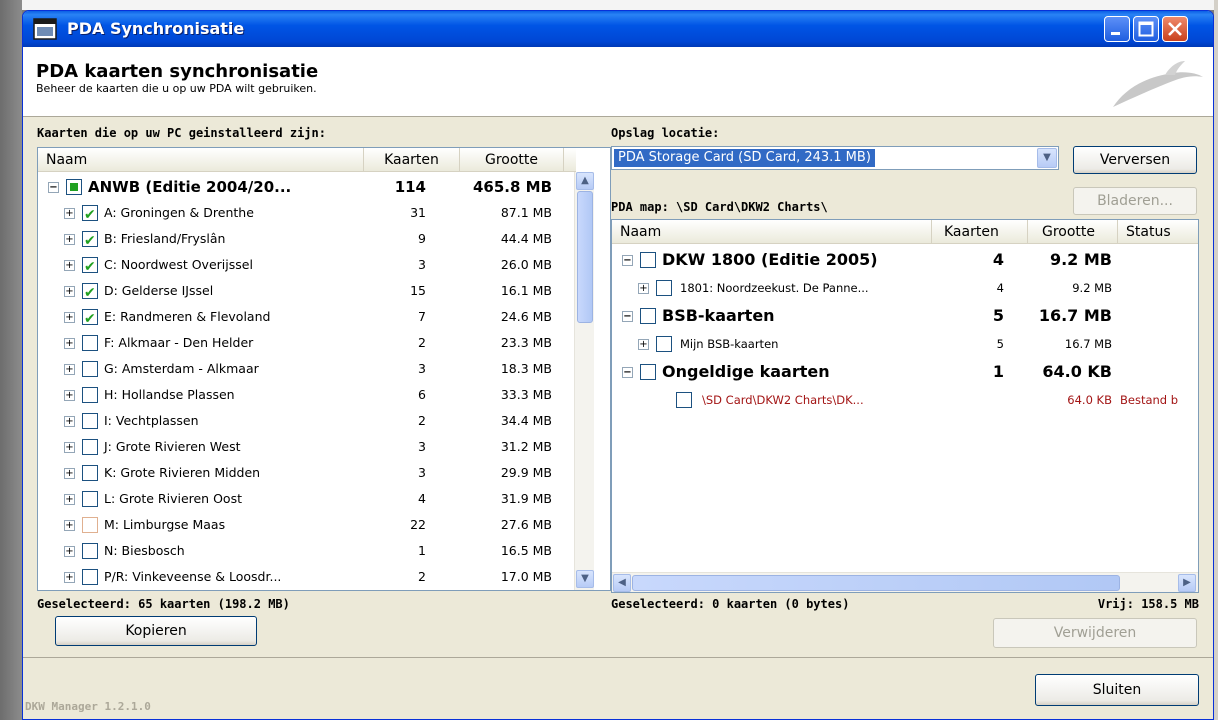 The width and height of the screenshot is (1218, 720). I want to click on tree-group-row: − ANWB (Editie 2004/20... 114 465.8 MB, so click(306, 187).